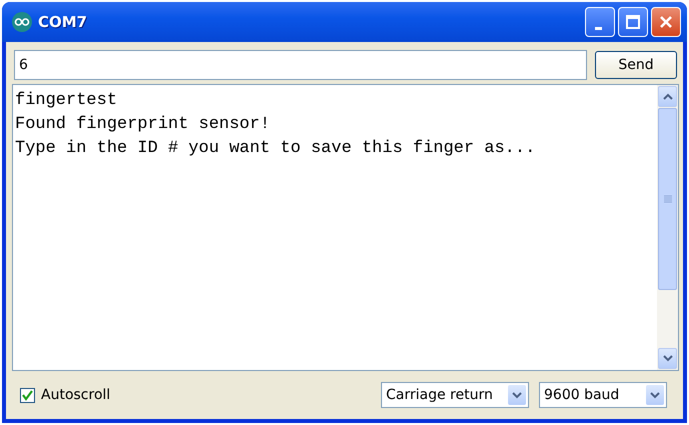 Image resolution: width=689 pixels, height=425 pixels. Describe the element at coordinates (667, 96) in the screenshot. I see `scroll-up-button` at that location.